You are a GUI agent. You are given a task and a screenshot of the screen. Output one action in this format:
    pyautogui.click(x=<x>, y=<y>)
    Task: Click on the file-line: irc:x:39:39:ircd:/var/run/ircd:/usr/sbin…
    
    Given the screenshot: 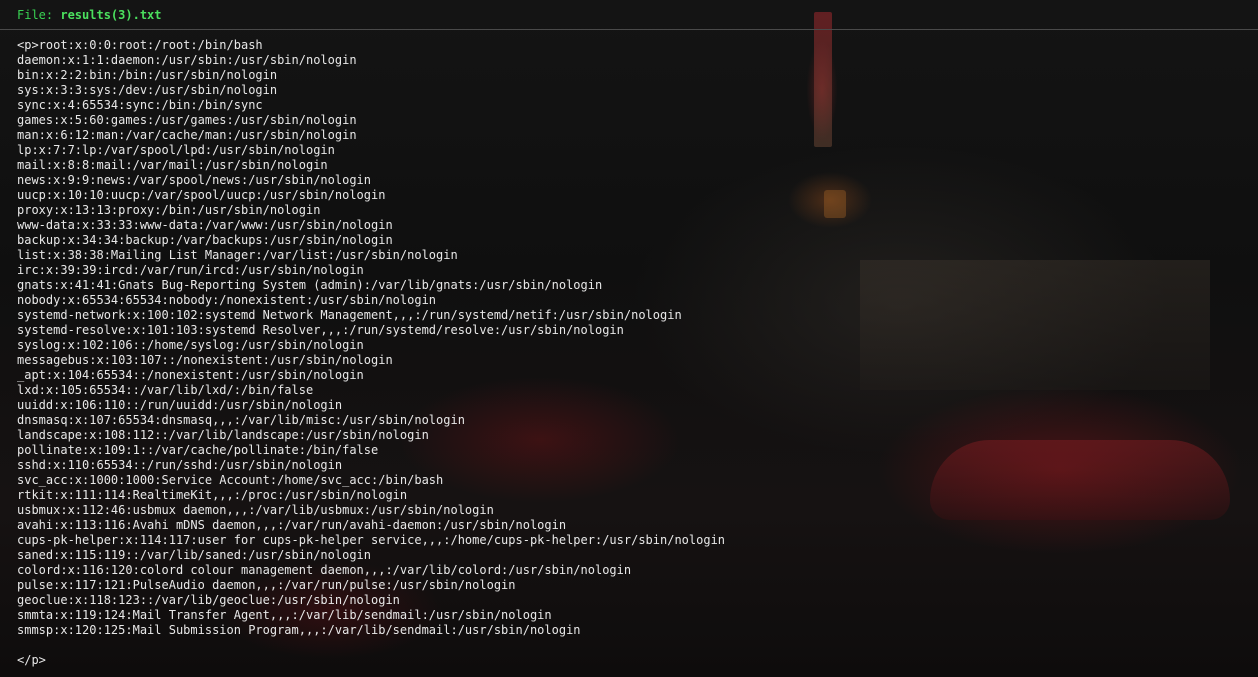 What is the action you would take?
    pyautogui.click(x=190, y=270)
    